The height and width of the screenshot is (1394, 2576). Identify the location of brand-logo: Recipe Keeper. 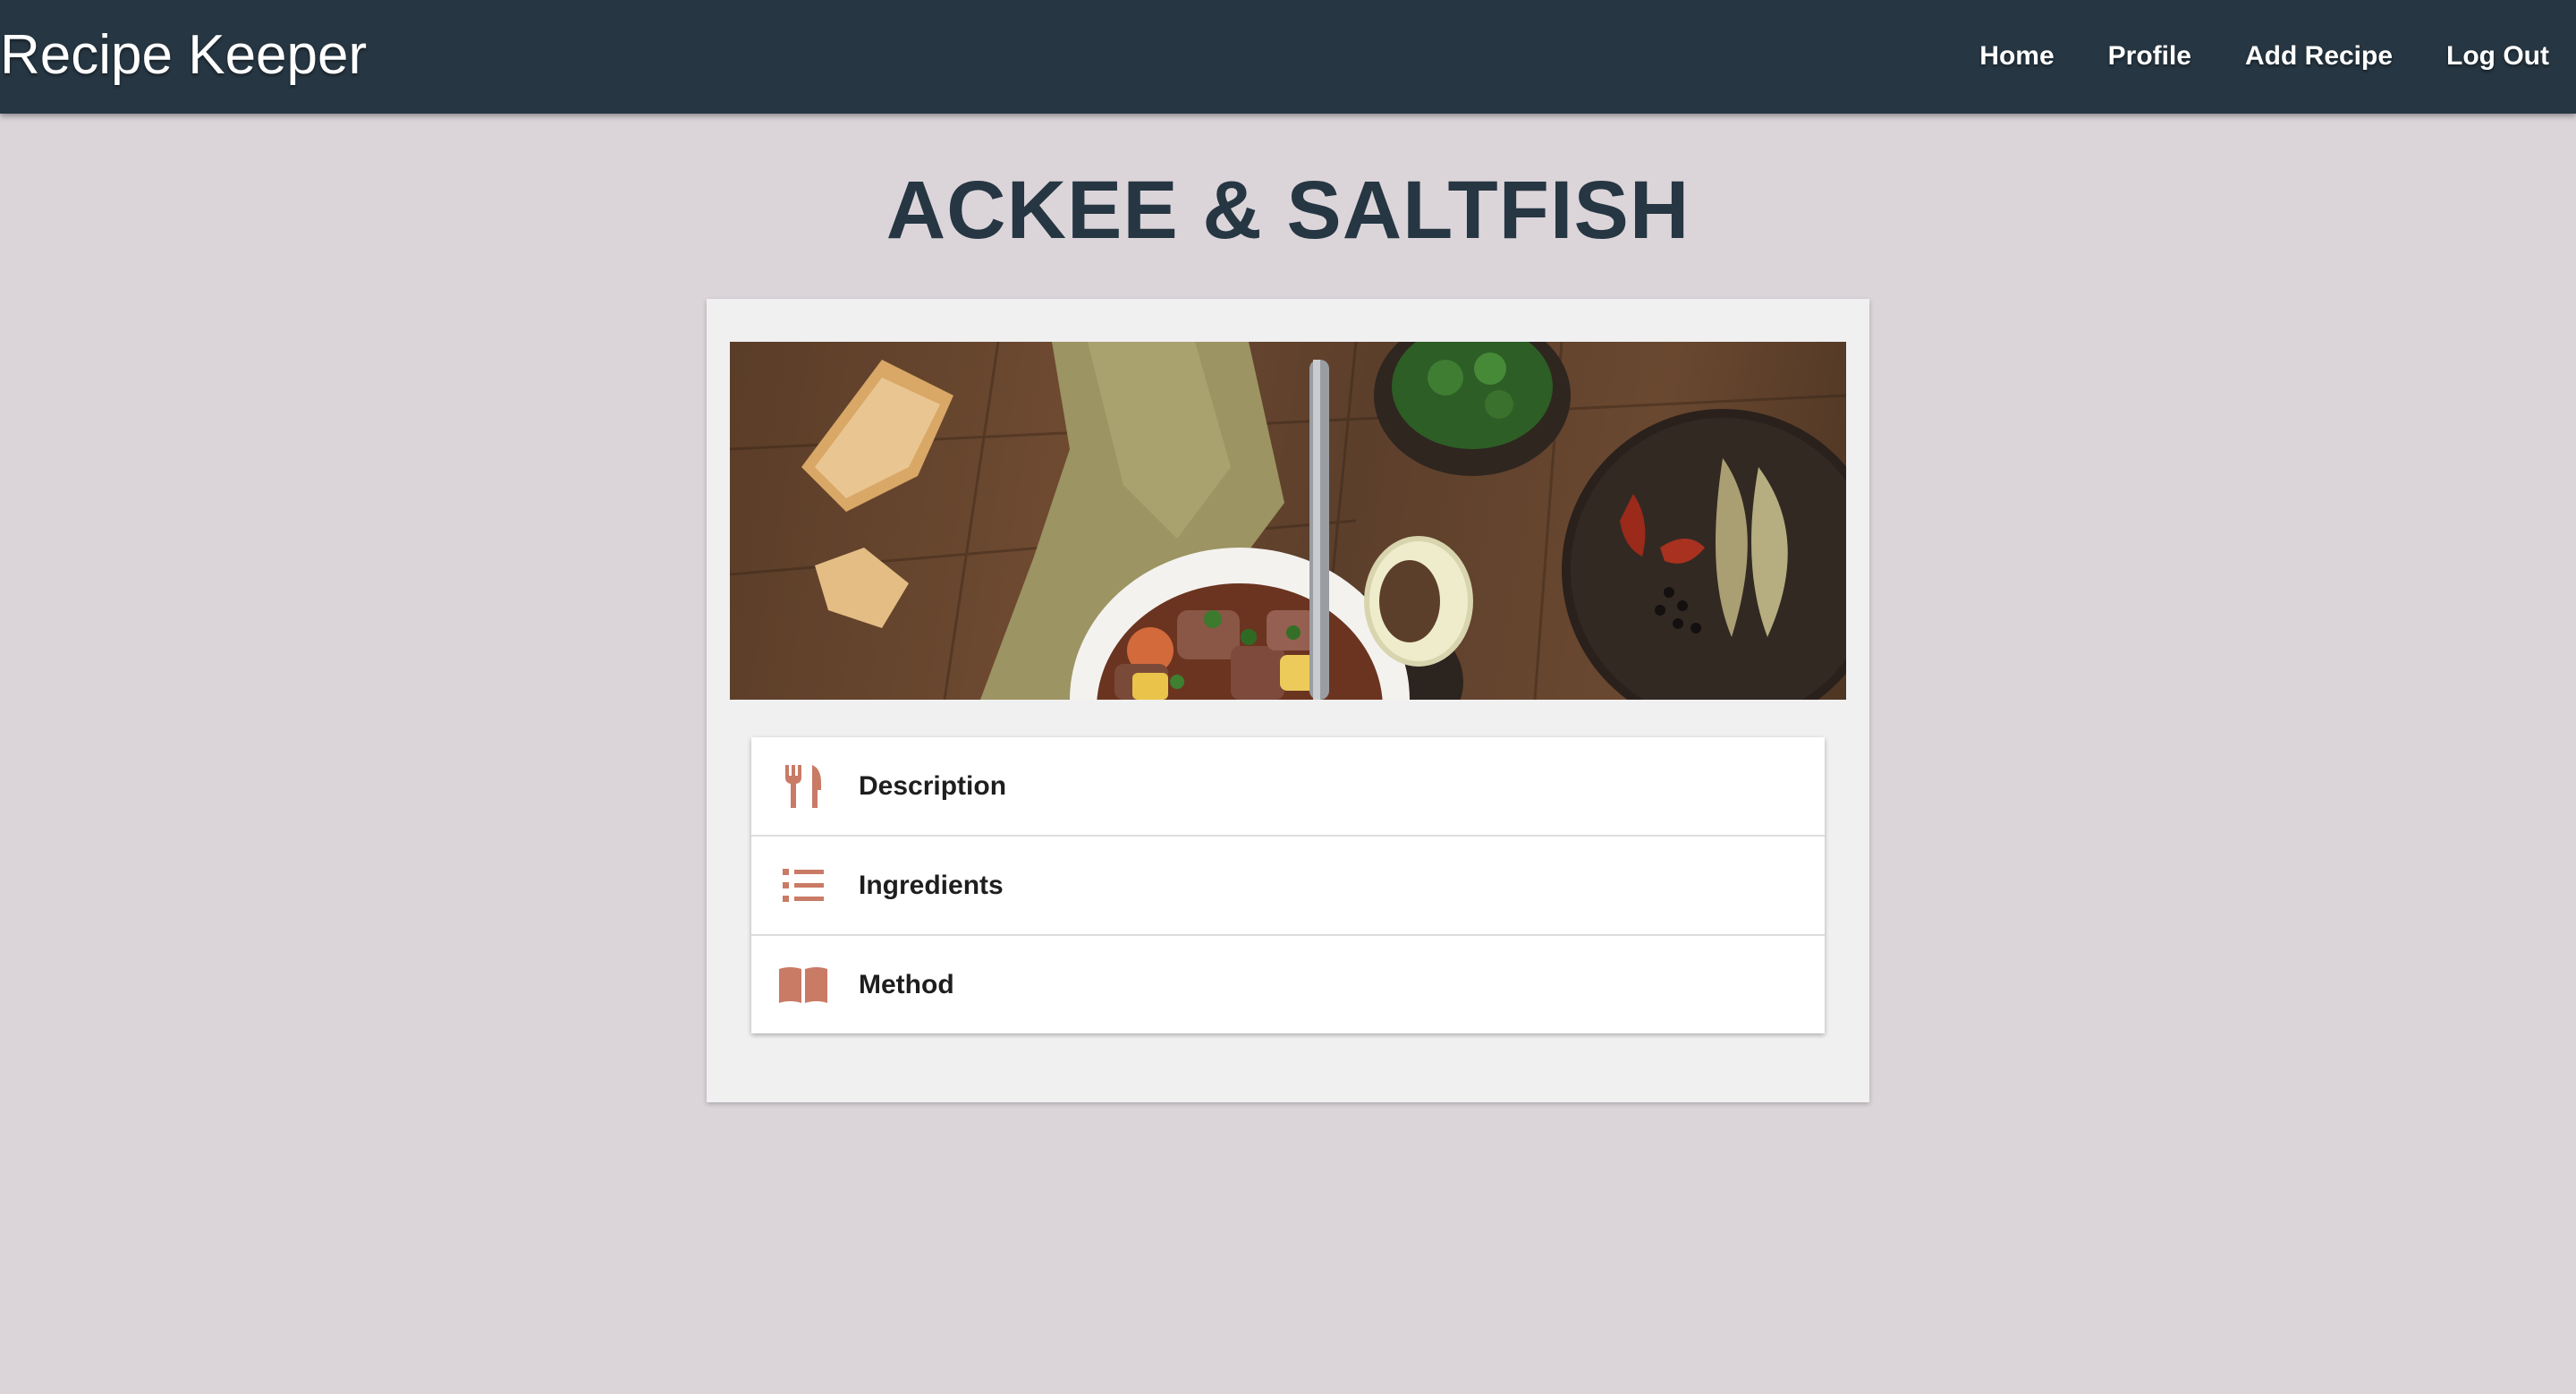
(183, 55).